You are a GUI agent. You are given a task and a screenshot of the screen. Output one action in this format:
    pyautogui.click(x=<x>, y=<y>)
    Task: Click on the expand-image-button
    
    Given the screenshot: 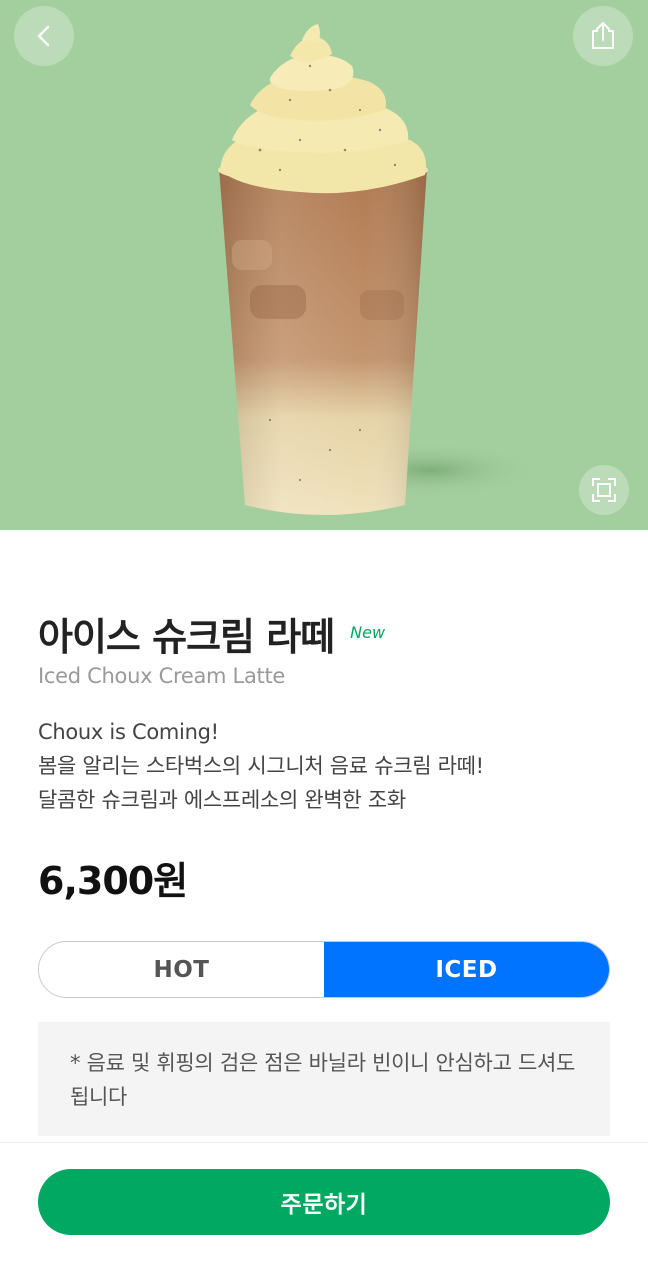 What is the action you would take?
    pyautogui.click(x=604, y=490)
    